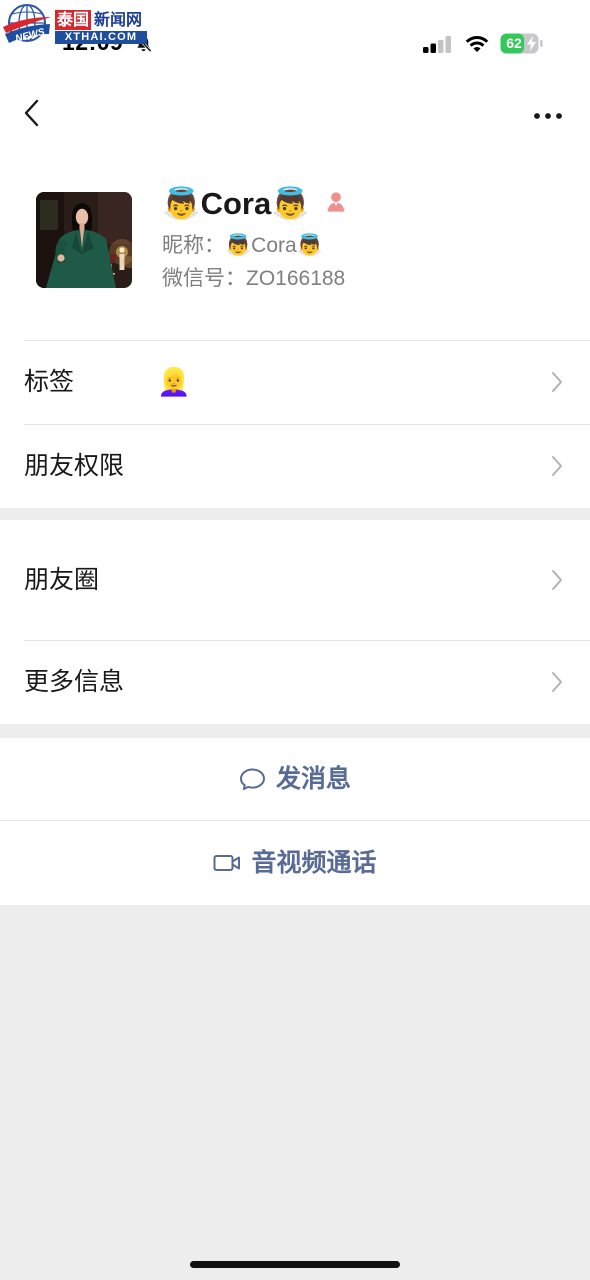 The width and height of the screenshot is (590, 1280). I want to click on contact-actions: 发消息 音视频通话, so click(295, 821).